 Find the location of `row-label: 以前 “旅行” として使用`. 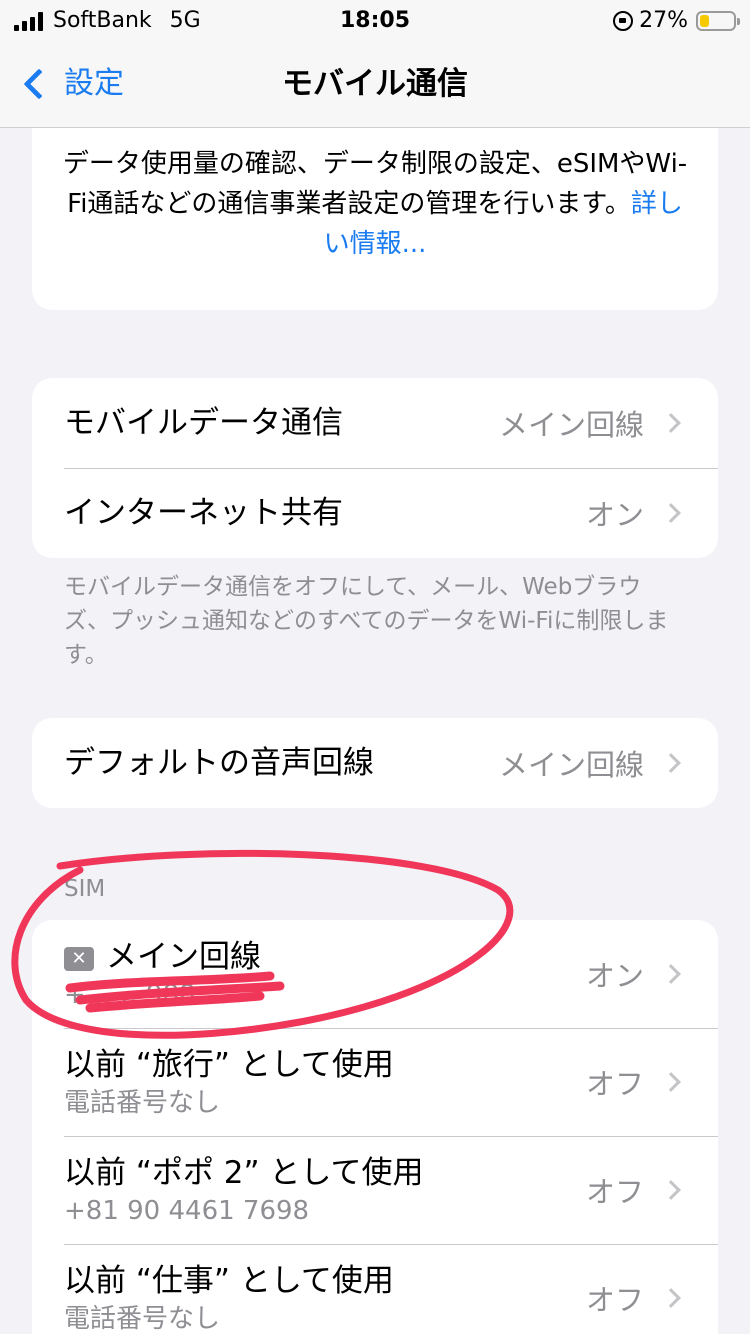

row-label: 以前 “旅行” として使用 is located at coordinates (229, 1065).